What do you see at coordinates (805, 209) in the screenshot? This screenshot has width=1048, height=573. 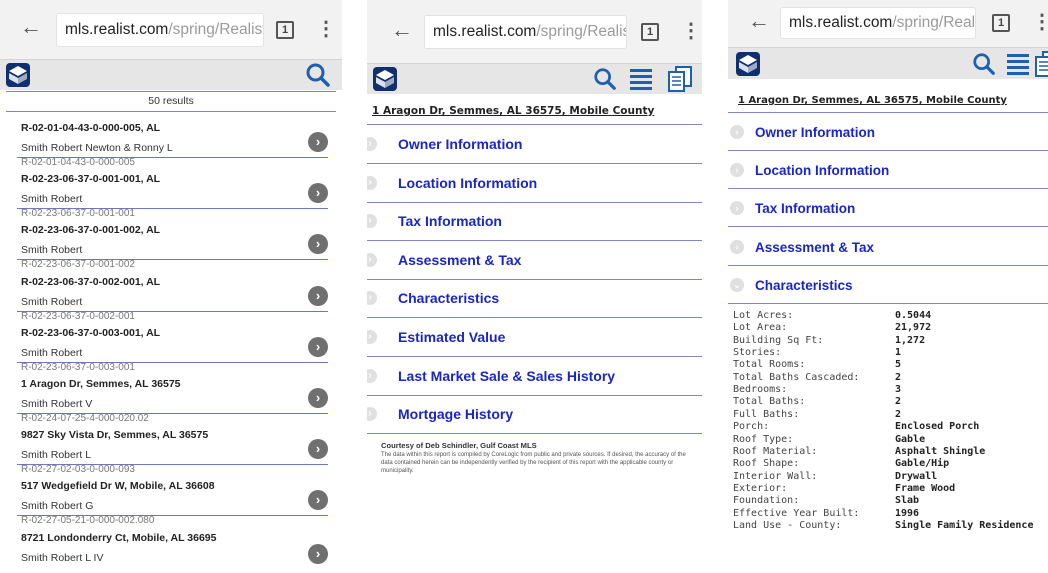 I see `section-label: Tax Information` at bounding box center [805, 209].